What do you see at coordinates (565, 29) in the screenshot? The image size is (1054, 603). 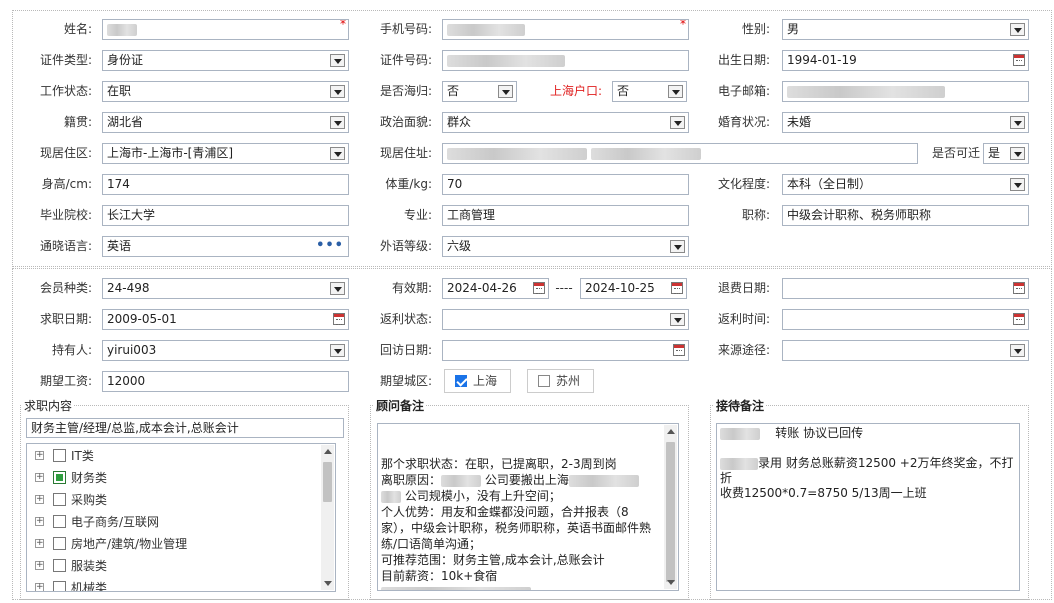 I see `phone-field: *` at bounding box center [565, 29].